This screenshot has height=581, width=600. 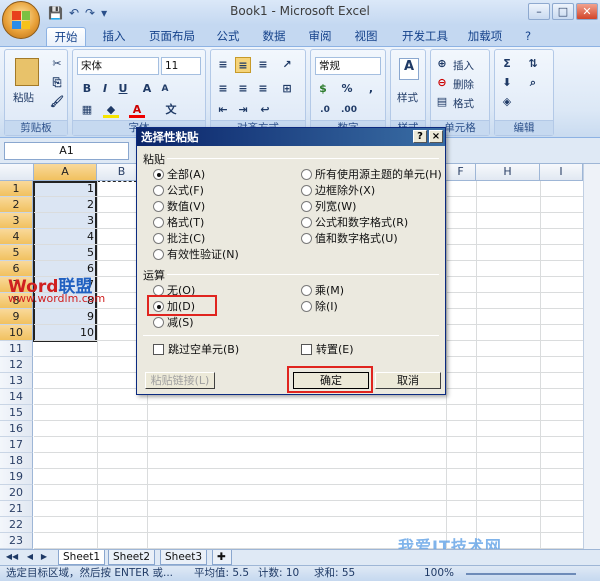 What do you see at coordinates (65, 205) in the screenshot?
I see `cell-a2: 2` at bounding box center [65, 205].